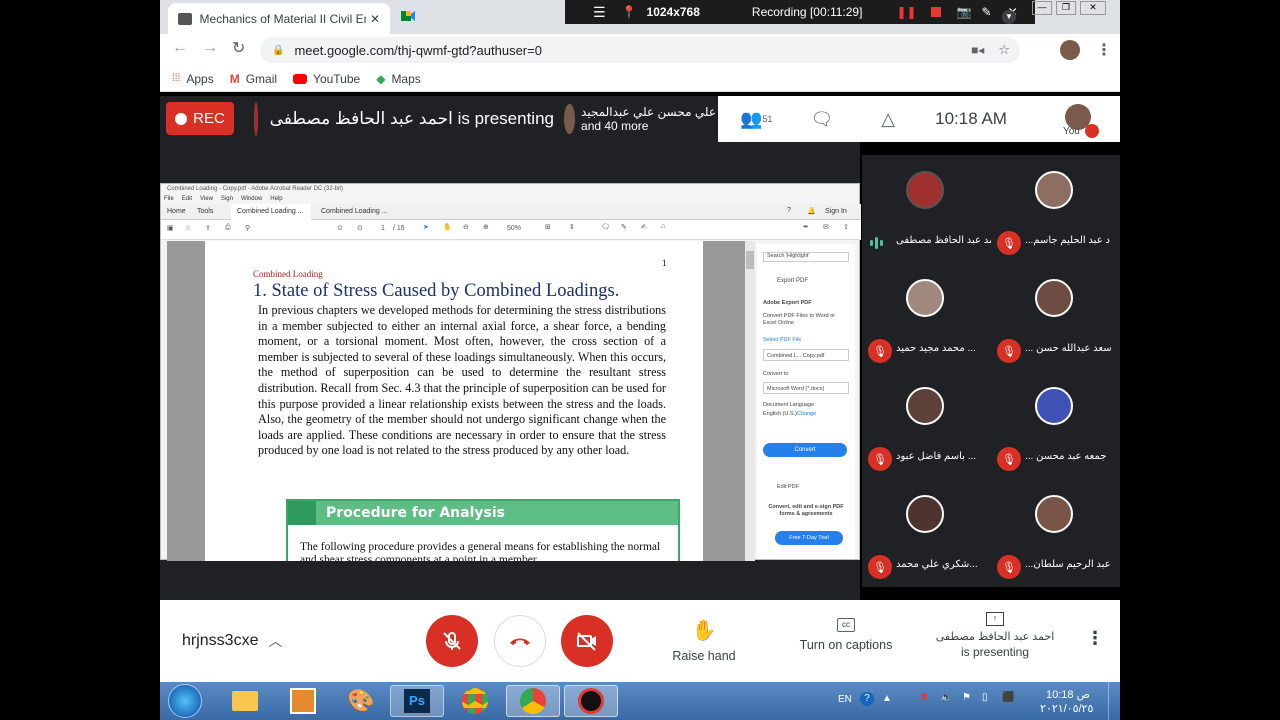 The height and width of the screenshot is (720, 1280). I want to click on change-language-link: Change, so click(806, 414).